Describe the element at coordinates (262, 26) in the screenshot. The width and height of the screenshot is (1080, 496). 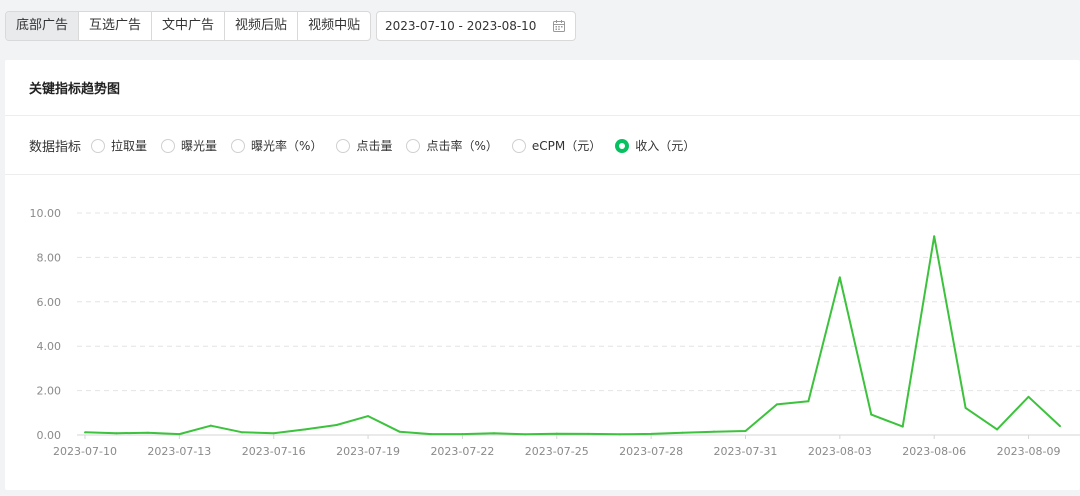
I see `tab-video-post-ad: 视频后贴` at that location.